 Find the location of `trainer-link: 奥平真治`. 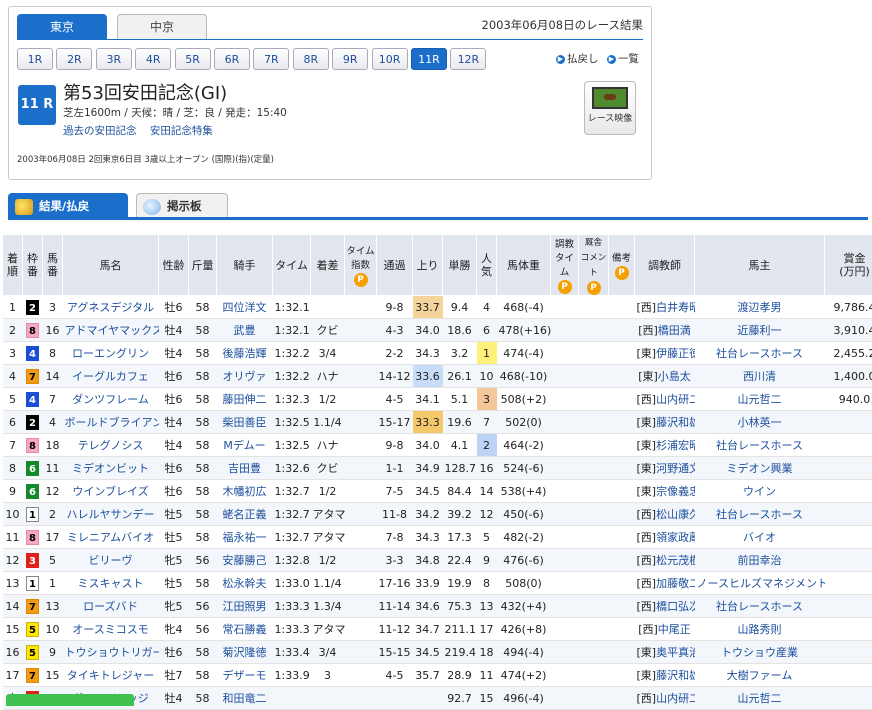

trainer-link: 奥平真治 is located at coordinates (675, 652).